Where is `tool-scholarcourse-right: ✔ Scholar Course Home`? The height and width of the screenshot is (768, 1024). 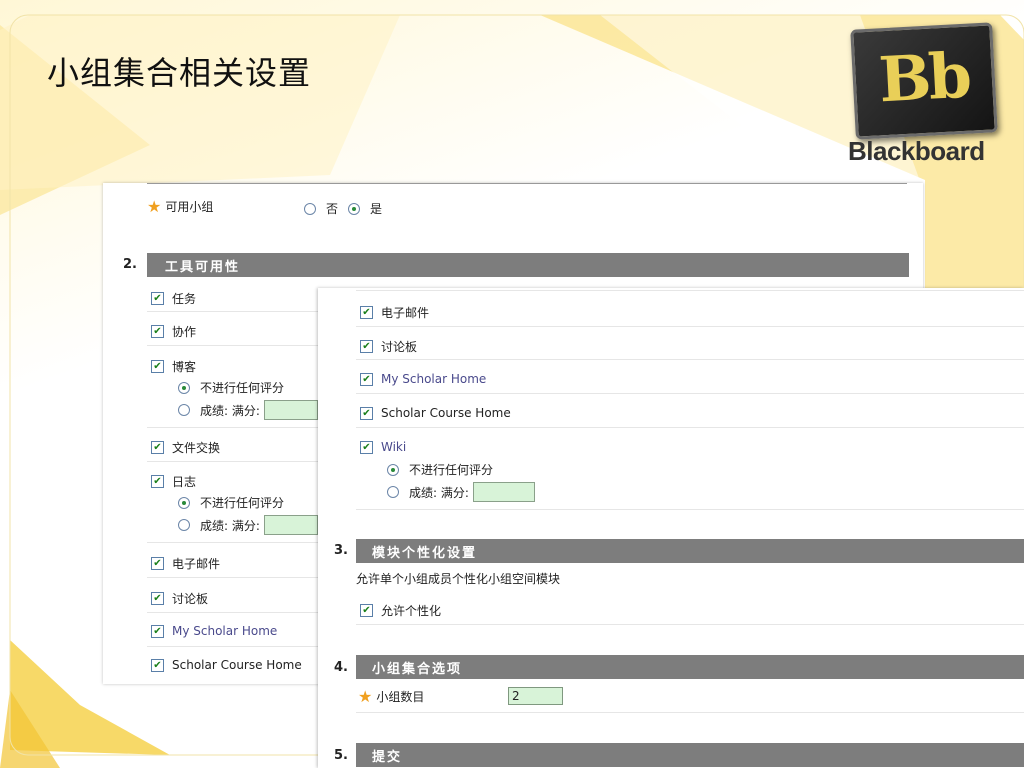 tool-scholarcourse-right: ✔ Scholar Course Home is located at coordinates (435, 413).